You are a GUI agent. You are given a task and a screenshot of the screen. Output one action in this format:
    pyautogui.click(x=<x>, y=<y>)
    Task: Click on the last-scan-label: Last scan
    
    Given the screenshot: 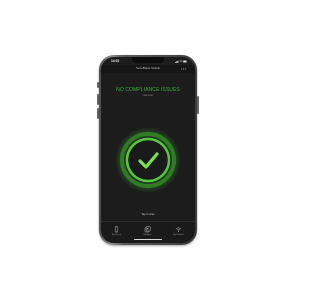 What is the action you would take?
    pyautogui.click(x=148, y=95)
    